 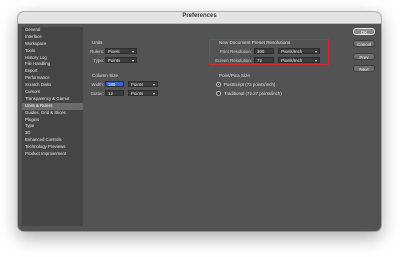 What do you see at coordinates (52, 92) in the screenshot?
I see `sidebar-item-cursors: Cursors` at bounding box center [52, 92].